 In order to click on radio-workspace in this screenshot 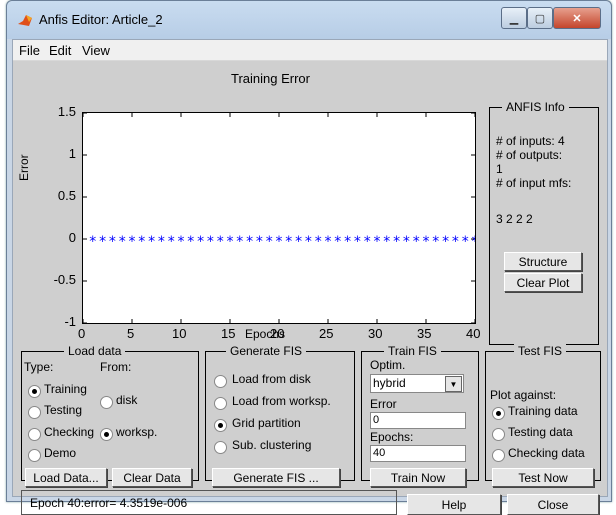, I will do `click(106, 434)`.